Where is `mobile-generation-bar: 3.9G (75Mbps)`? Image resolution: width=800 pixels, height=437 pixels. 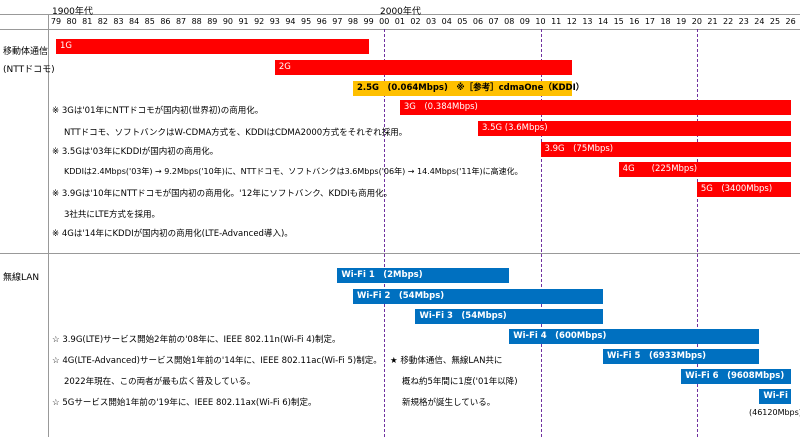
mobile-generation-bar: 3.9G (75Mbps) is located at coordinates (665, 149).